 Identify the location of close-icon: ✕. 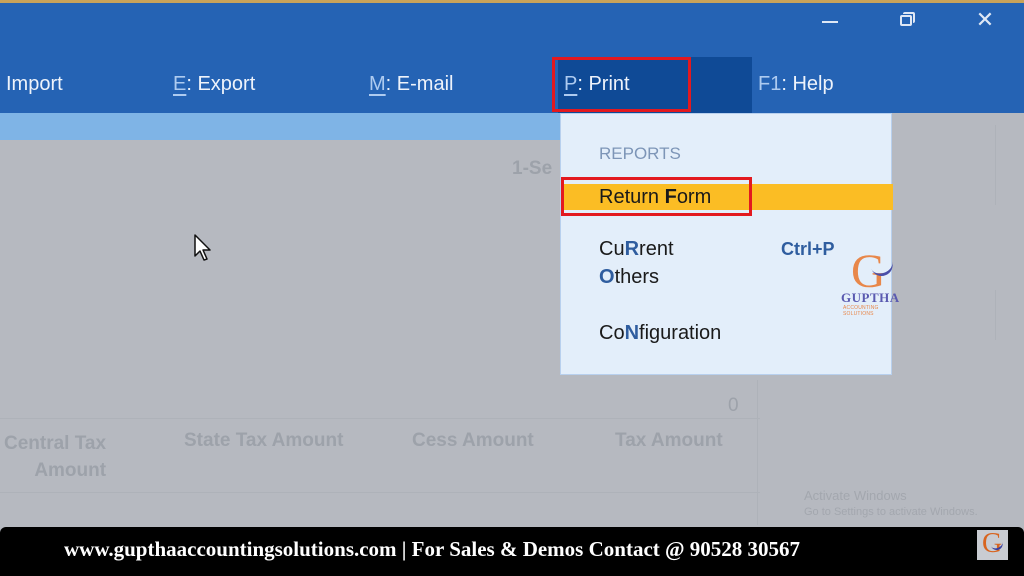
(985, 20).